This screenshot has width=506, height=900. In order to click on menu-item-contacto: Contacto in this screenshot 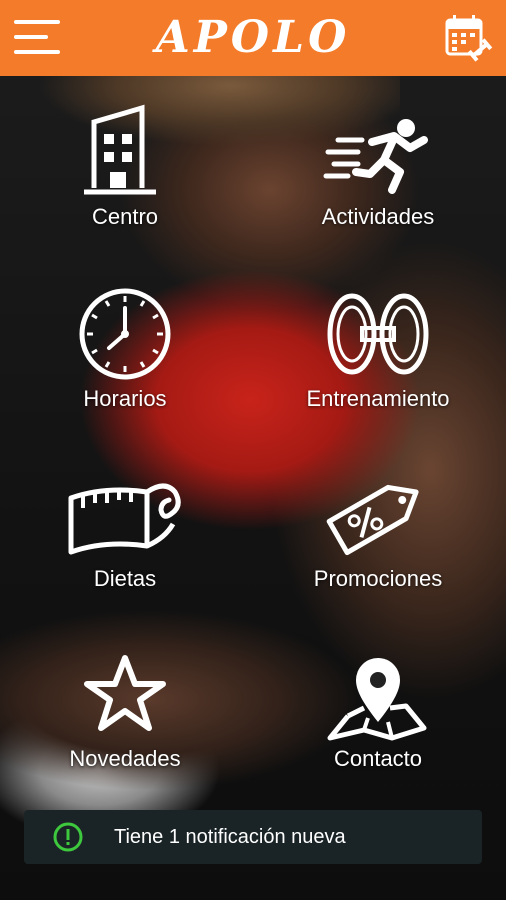, I will do `click(378, 717)`.